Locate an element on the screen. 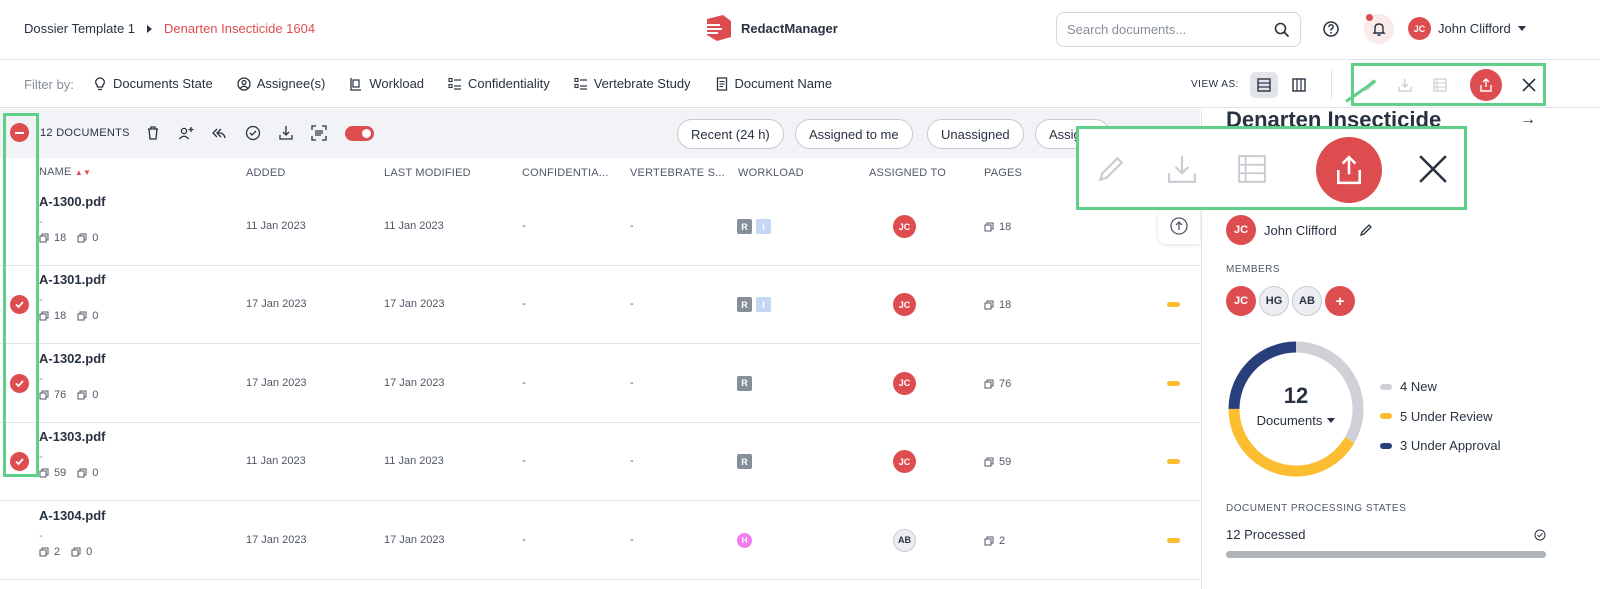 This screenshot has width=1600, height=589. column-header-last-modified: LAST MODIFIED is located at coordinates (427, 173).